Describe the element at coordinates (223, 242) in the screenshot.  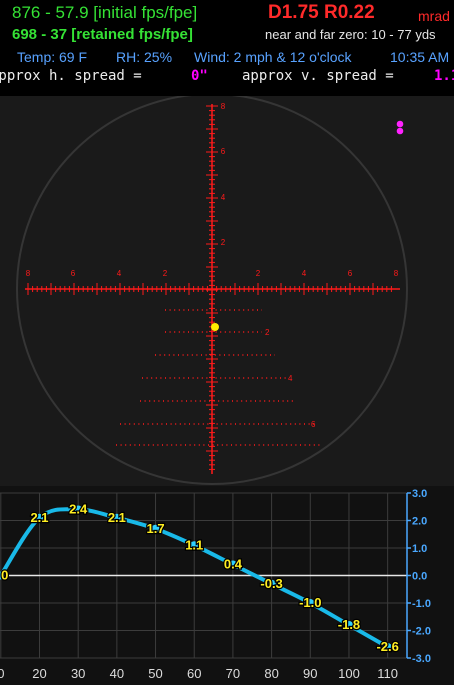
I see `reticle-v-label: 2` at that location.